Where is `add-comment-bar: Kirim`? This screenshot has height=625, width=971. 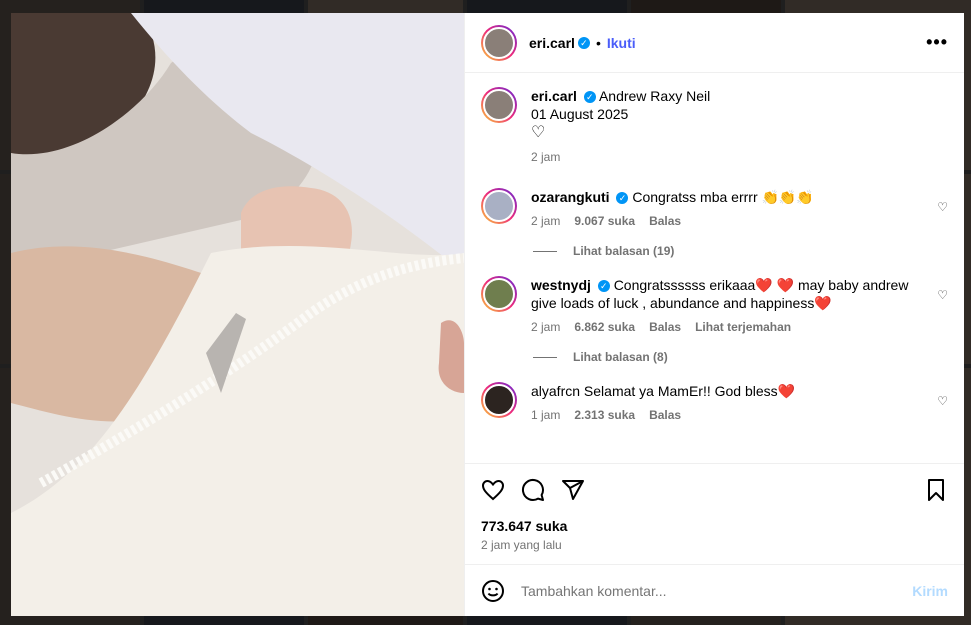
add-comment-bar: Kirim is located at coordinates (714, 590).